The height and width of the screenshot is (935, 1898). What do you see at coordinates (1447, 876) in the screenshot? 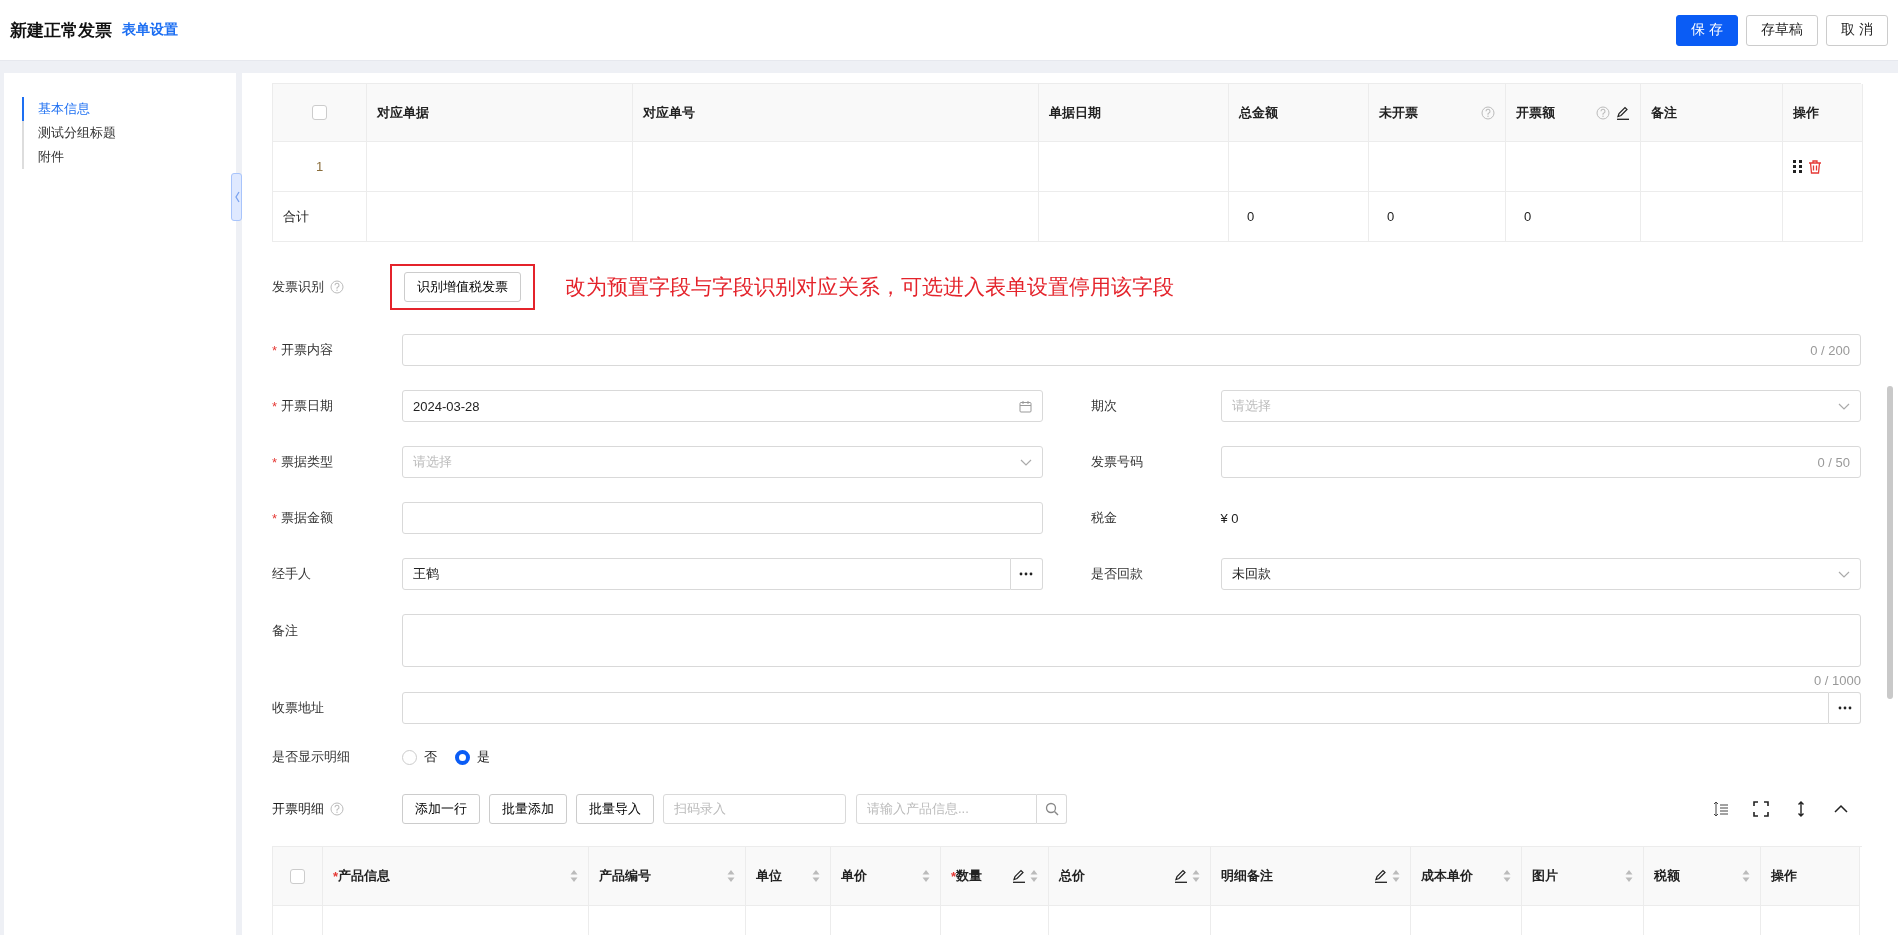
I see `column-header: 成本单价` at bounding box center [1447, 876].